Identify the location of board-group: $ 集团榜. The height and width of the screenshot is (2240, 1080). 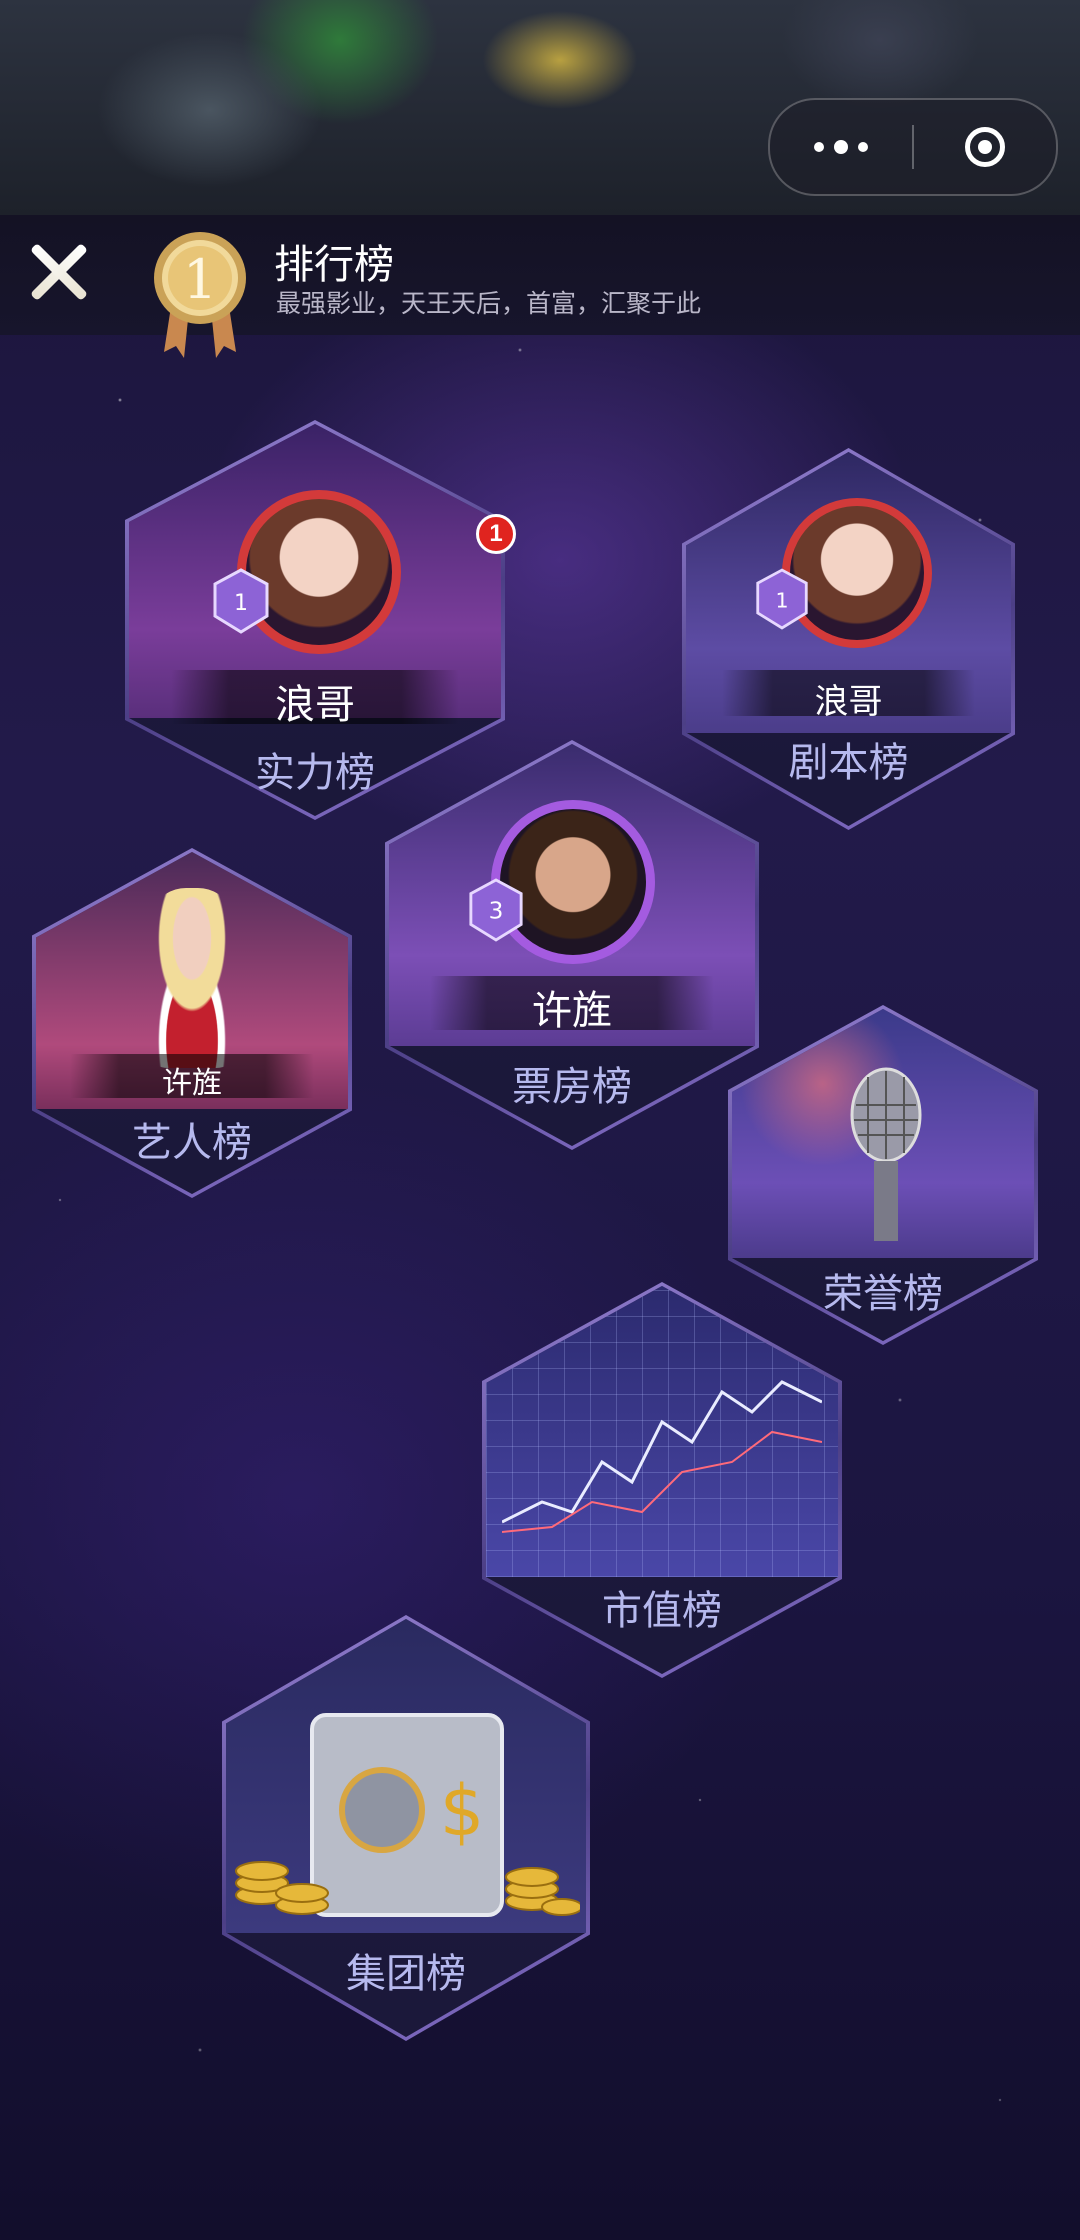
(406, 1828).